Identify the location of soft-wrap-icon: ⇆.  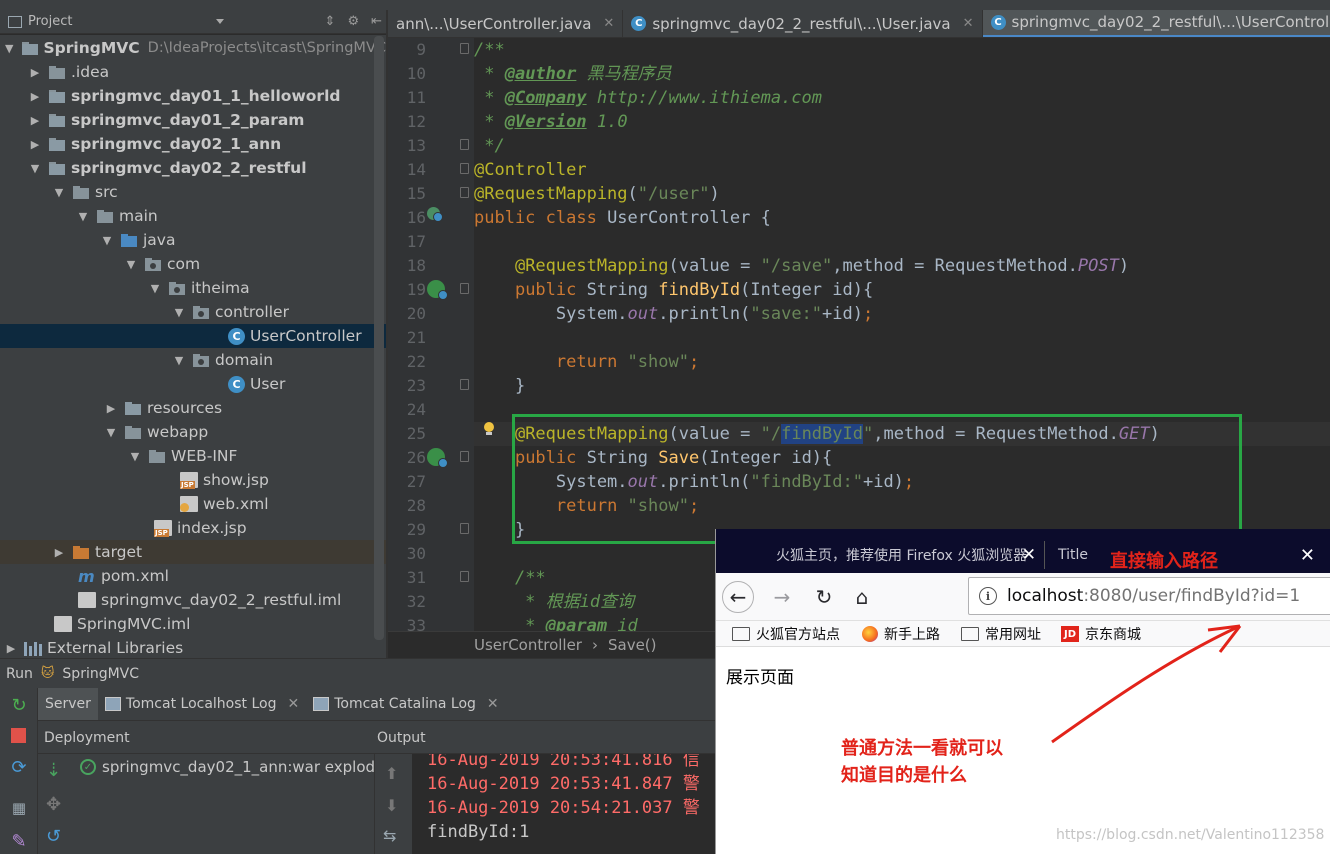
(389, 835).